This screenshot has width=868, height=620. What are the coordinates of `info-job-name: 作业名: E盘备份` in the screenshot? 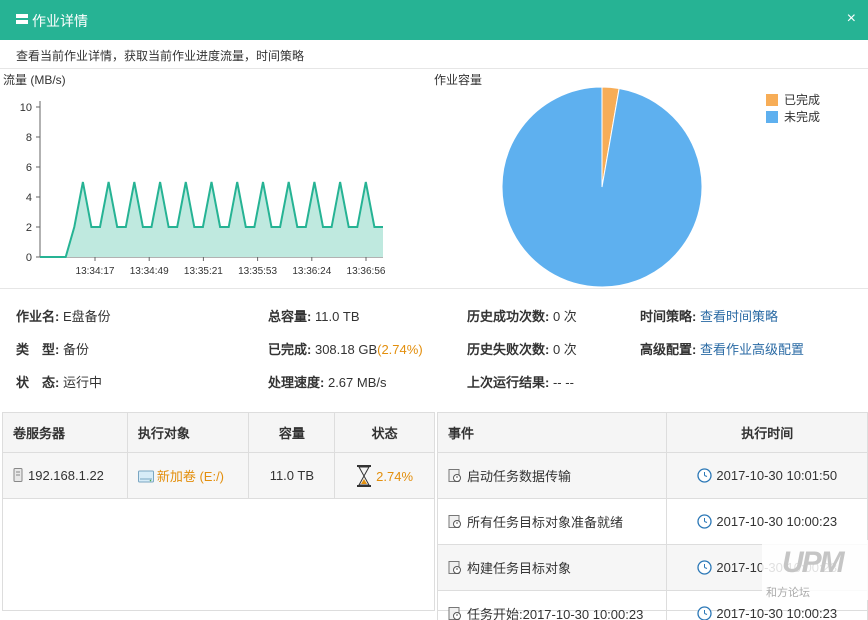 It's located at (63, 315).